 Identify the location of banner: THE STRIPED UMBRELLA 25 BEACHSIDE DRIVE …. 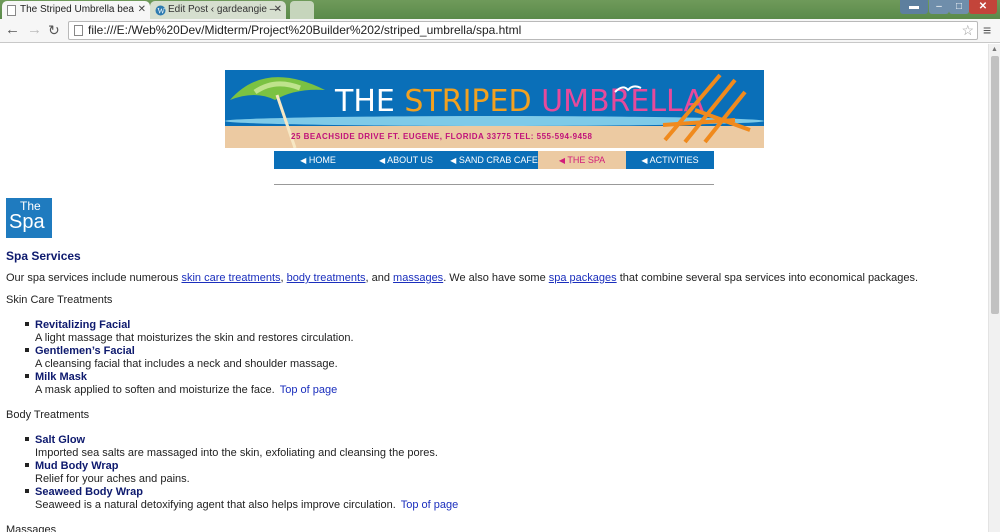
(494, 109).